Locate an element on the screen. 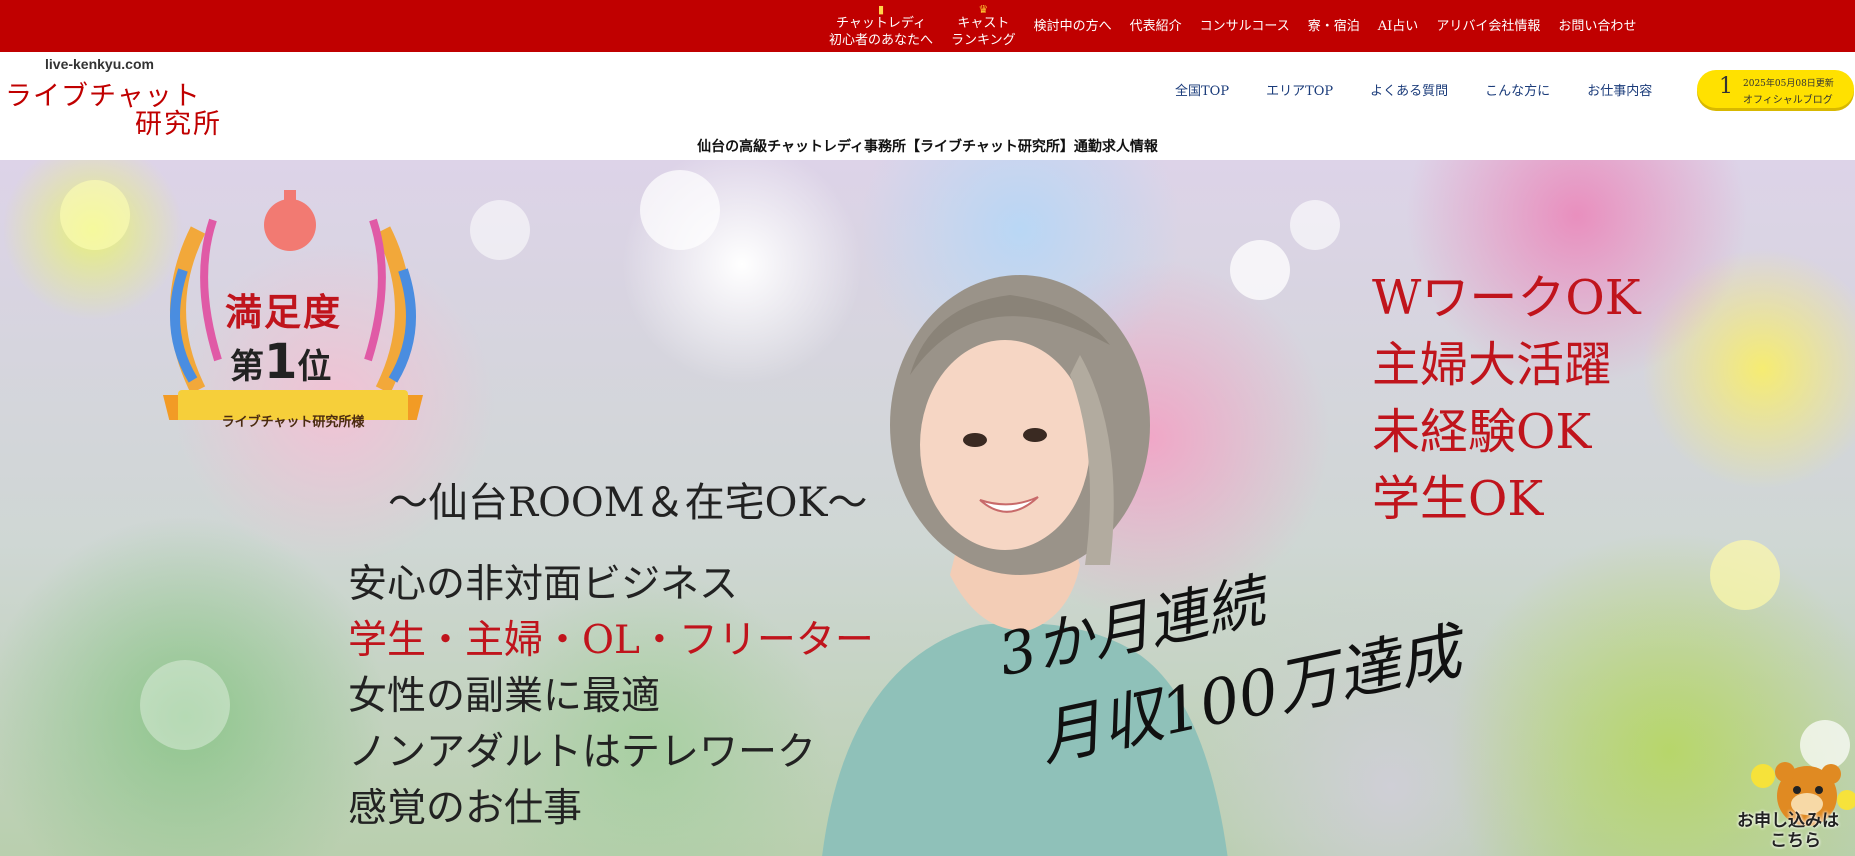 The width and height of the screenshot is (1855, 856). hero-sendai-room: ～仙台ROOM＆在宅OK～ is located at coordinates (628, 503).